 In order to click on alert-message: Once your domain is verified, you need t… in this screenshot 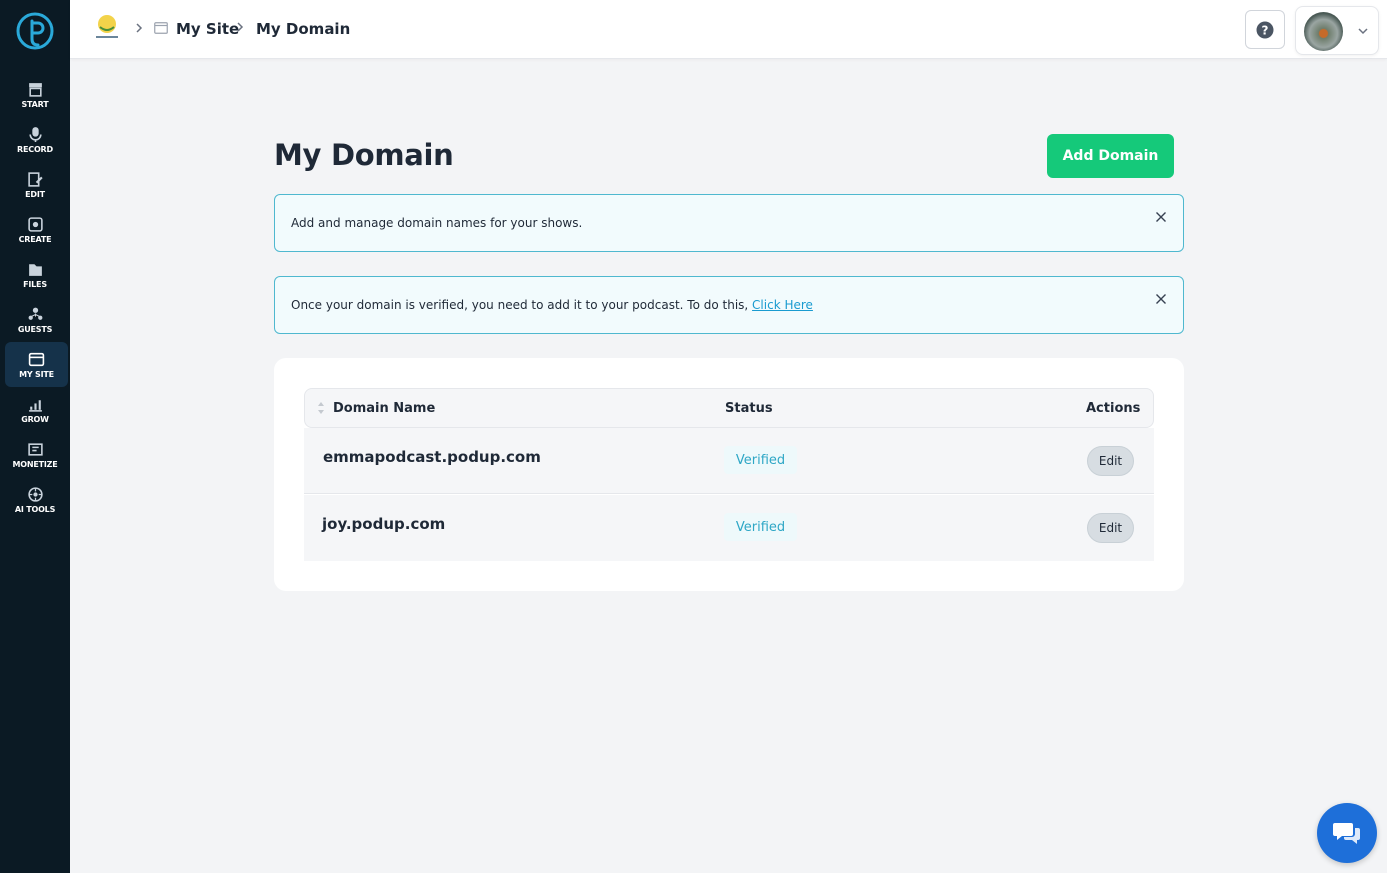, I will do `click(522, 305)`.